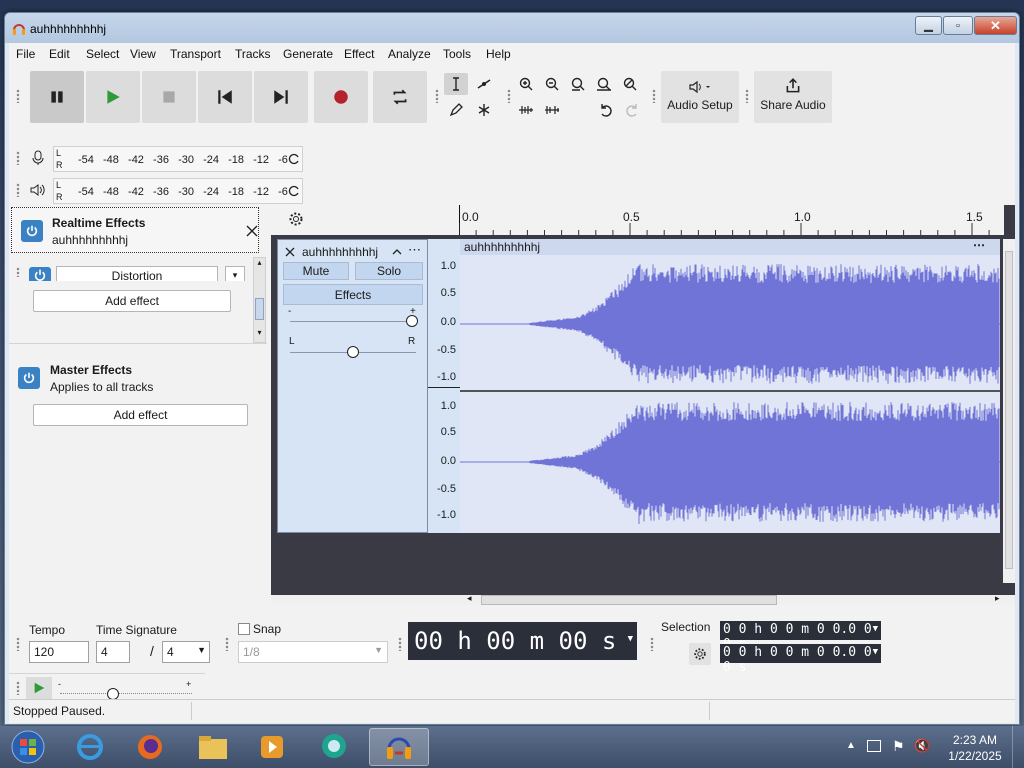  Describe the element at coordinates (359, 54) in the screenshot. I see `menu-effect: Effect` at that location.